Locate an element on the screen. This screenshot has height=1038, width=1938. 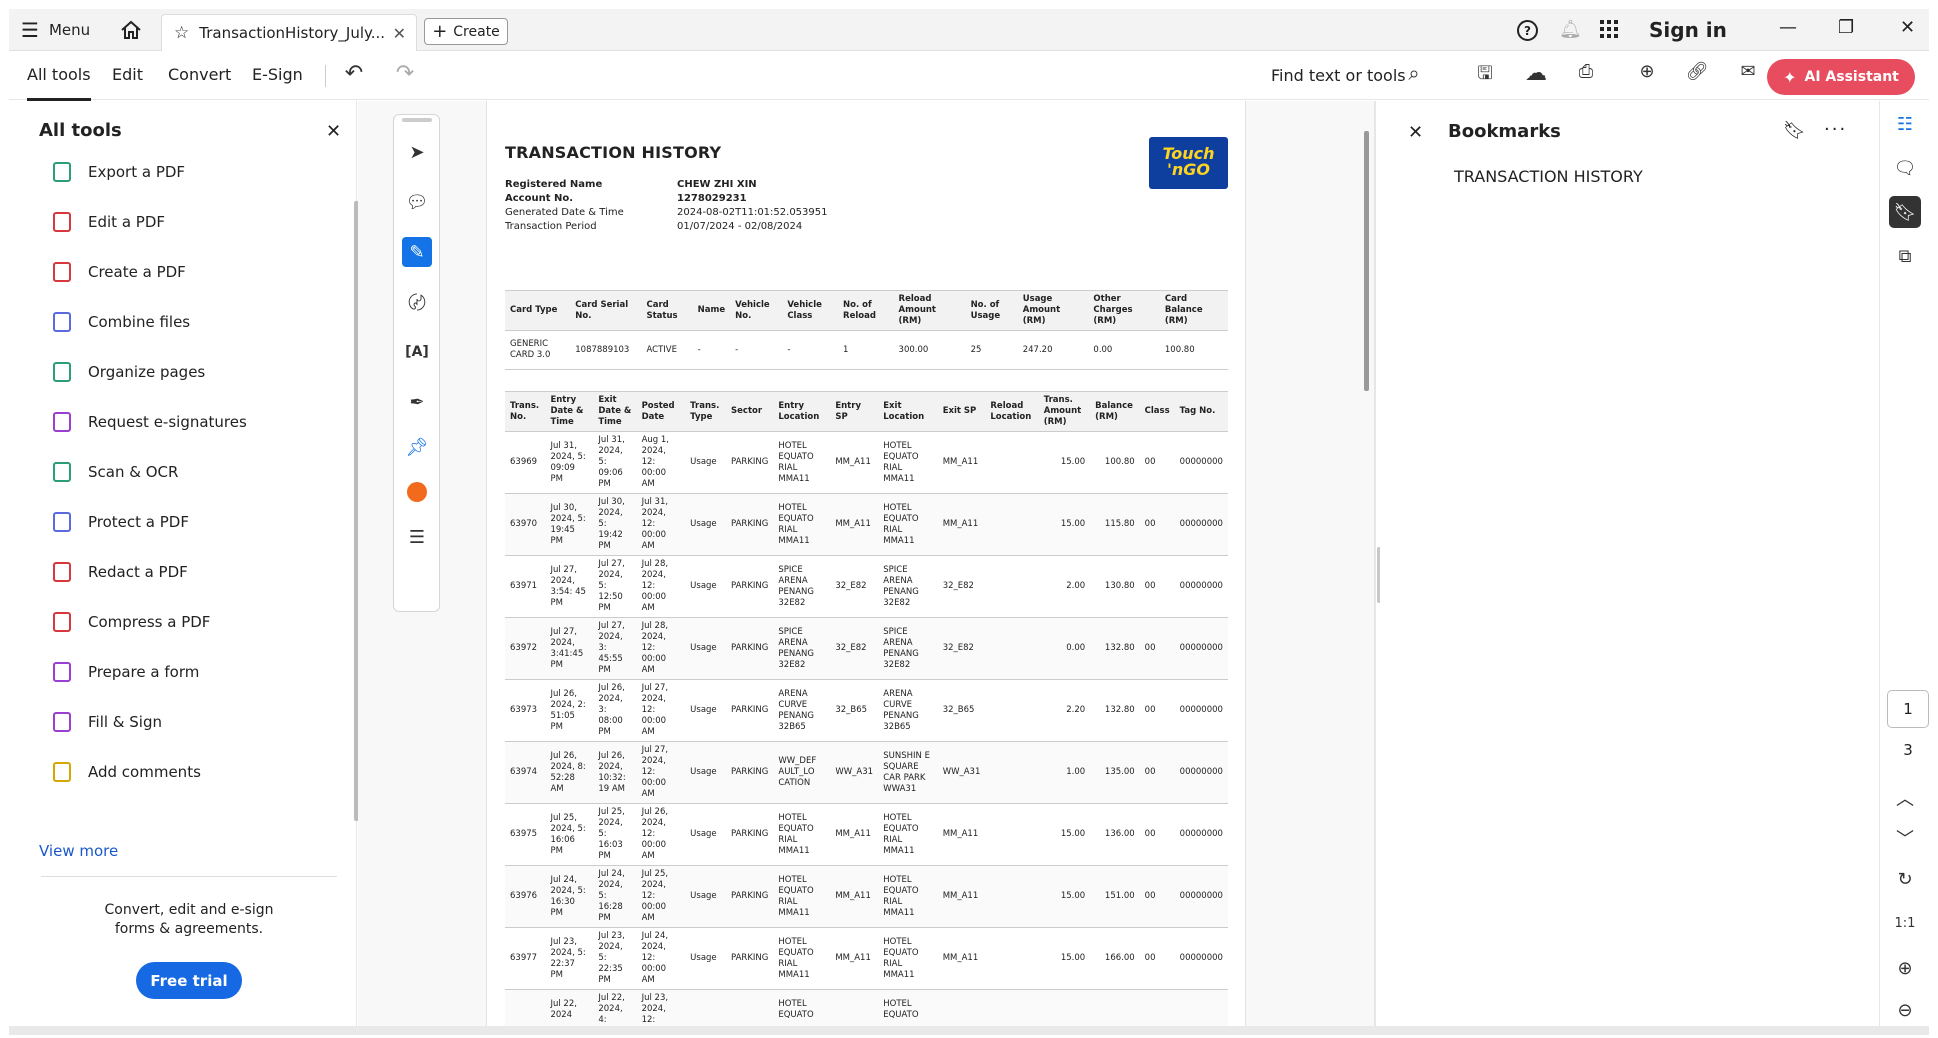
zoom-out-icon: ⊖ is located at coordinates (1905, 1010).